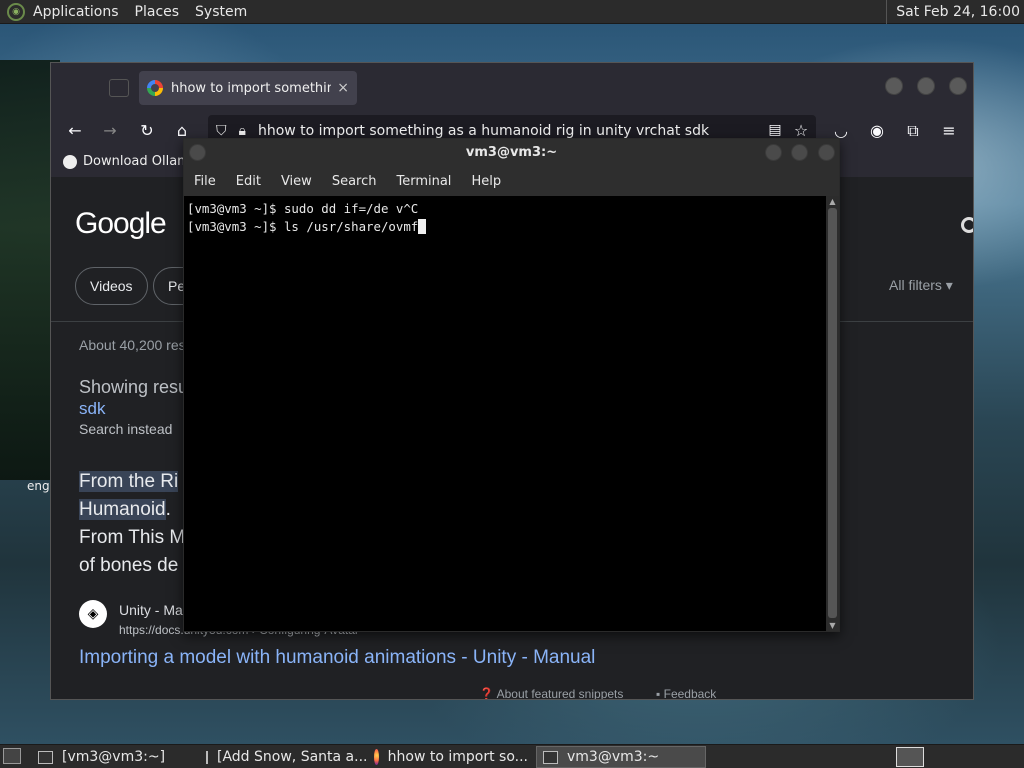 This screenshot has height=768, width=1024. Describe the element at coordinates (197, 152) in the screenshot. I see `terminal-menu-button` at that location.